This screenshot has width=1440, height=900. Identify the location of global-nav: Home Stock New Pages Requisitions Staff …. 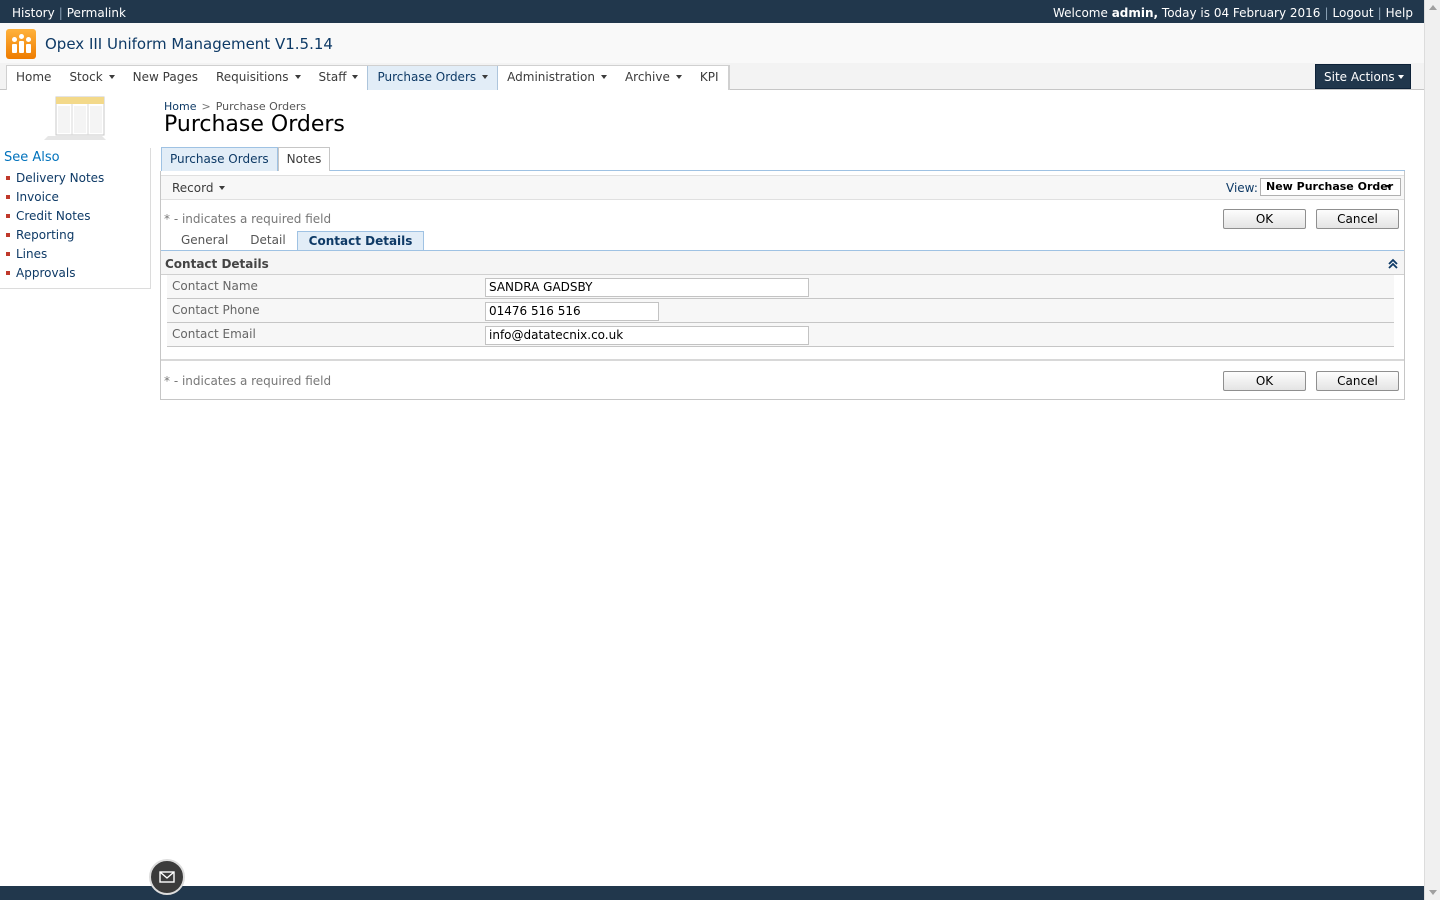
(368, 77).